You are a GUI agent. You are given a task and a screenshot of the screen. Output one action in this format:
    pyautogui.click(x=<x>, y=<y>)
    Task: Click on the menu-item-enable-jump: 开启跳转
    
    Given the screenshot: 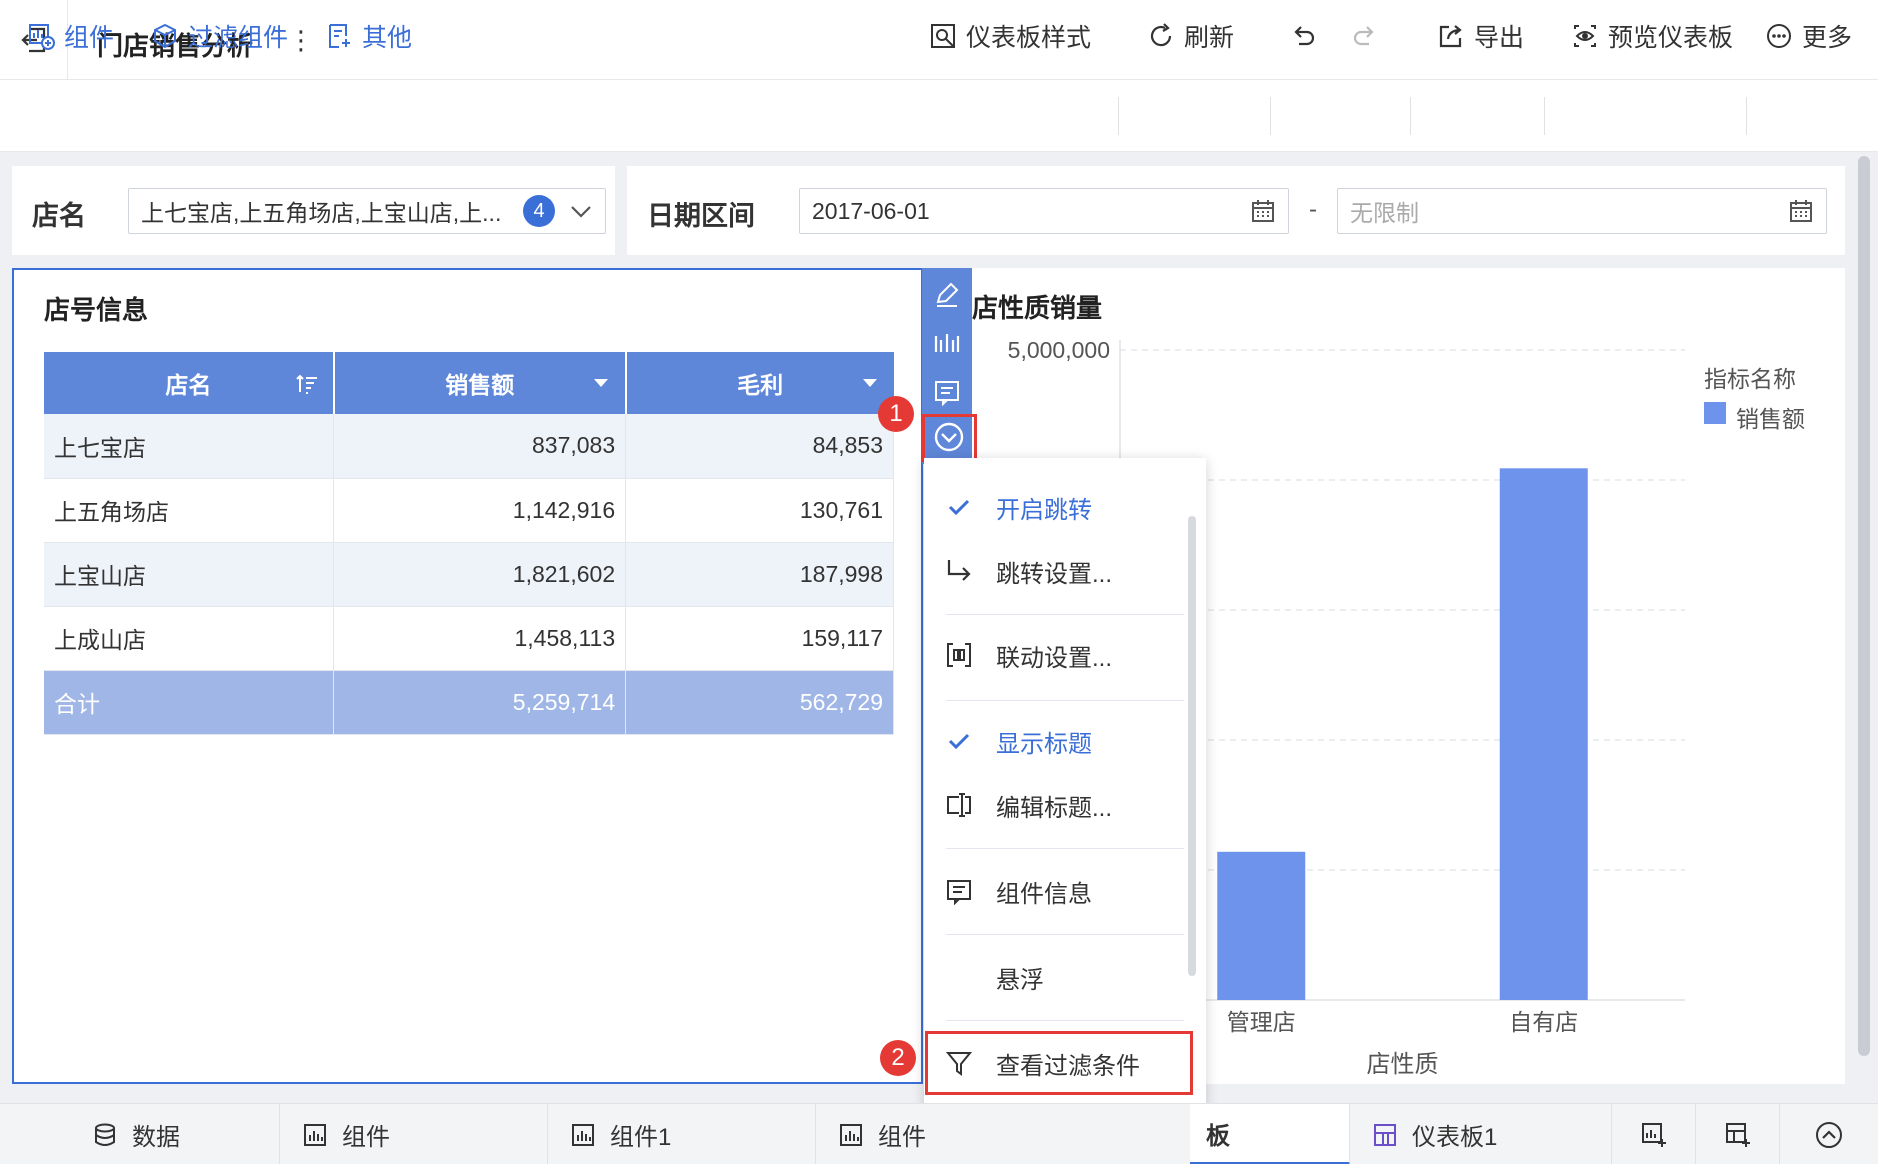 What is the action you would take?
    pyautogui.click(x=1059, y=507)
    